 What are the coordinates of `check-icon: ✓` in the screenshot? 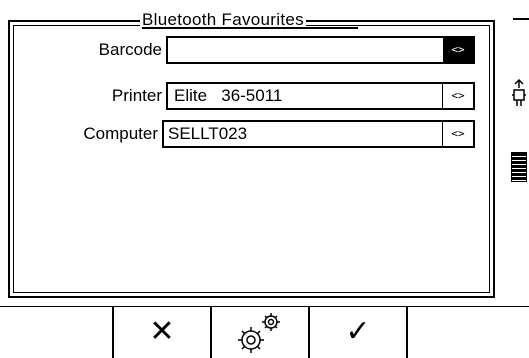 It's located at (358, 331).